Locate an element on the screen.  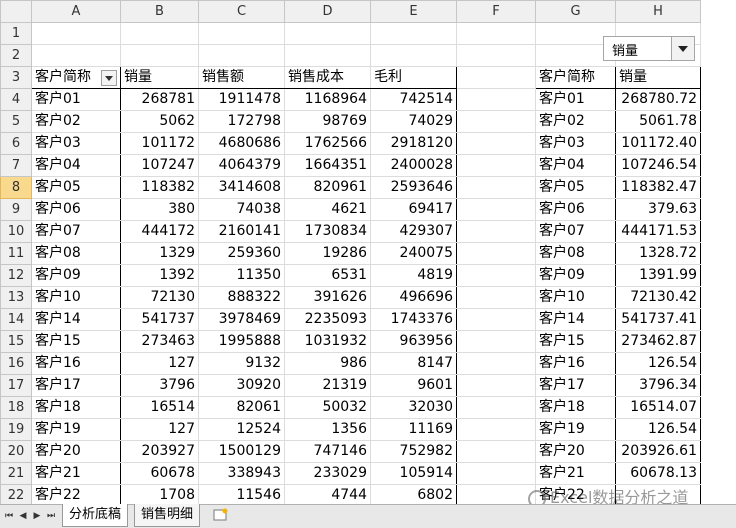
left-table-cell: 客户21 is located at coordinates (76, 473).